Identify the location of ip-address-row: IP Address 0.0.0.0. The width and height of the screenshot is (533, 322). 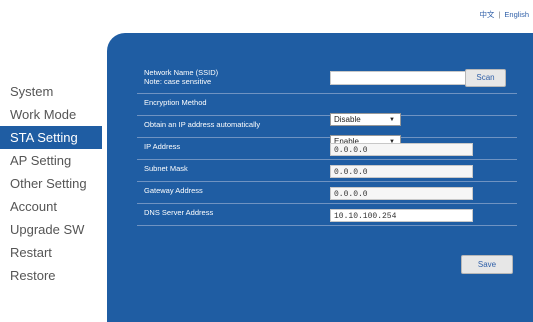
(327, 149).